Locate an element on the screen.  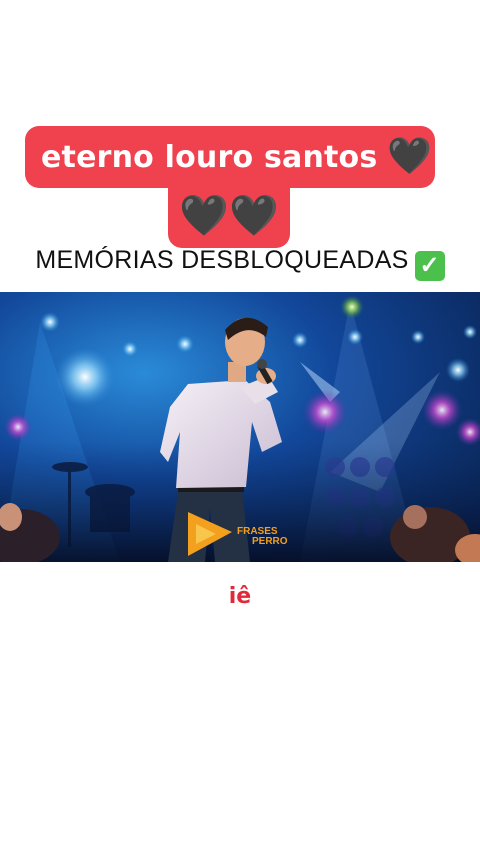
memories-subtitle: MEMÓRIAS DESBLOQUEADAS ✓ is located at coordinates (240, 263).